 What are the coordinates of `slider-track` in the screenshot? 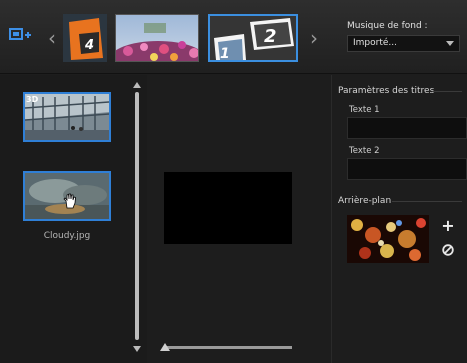 It's located at (229, 347).